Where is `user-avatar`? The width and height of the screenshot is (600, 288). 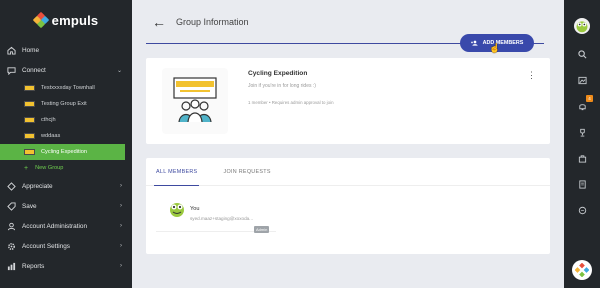
user-avatar is located at coordinates (582, 26).